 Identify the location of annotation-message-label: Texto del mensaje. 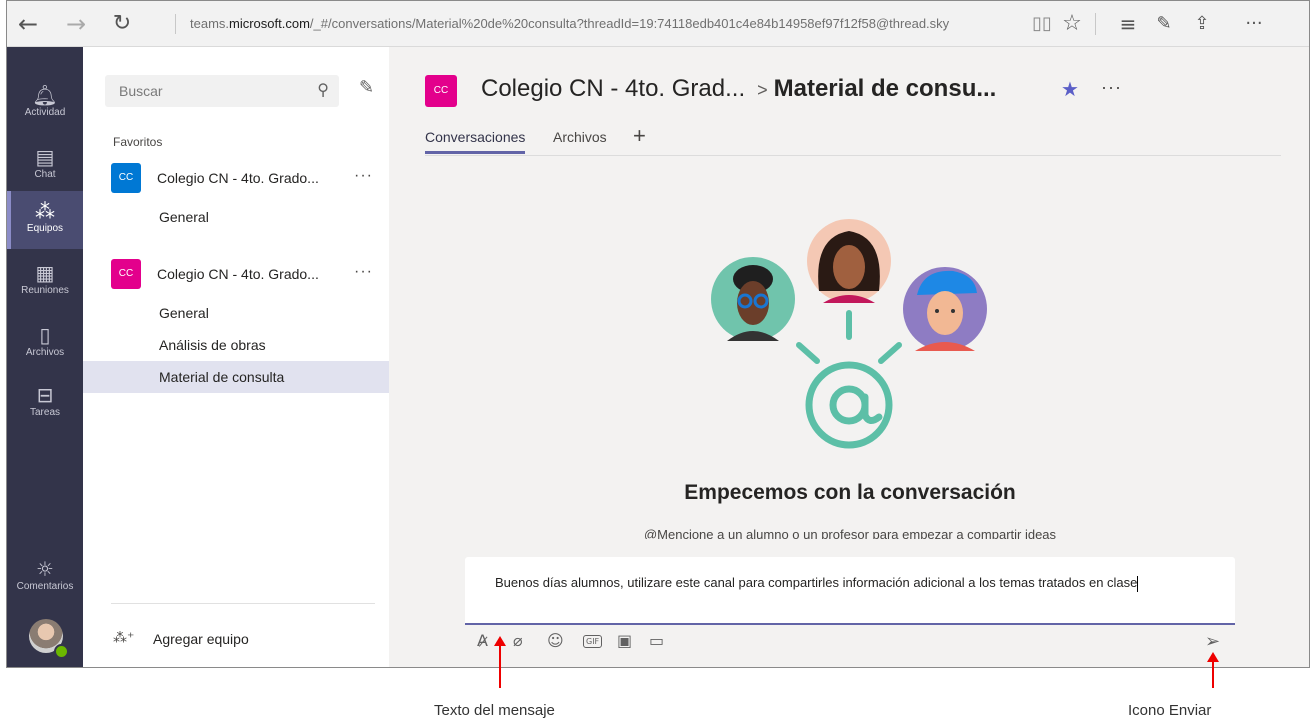
(494, 710).